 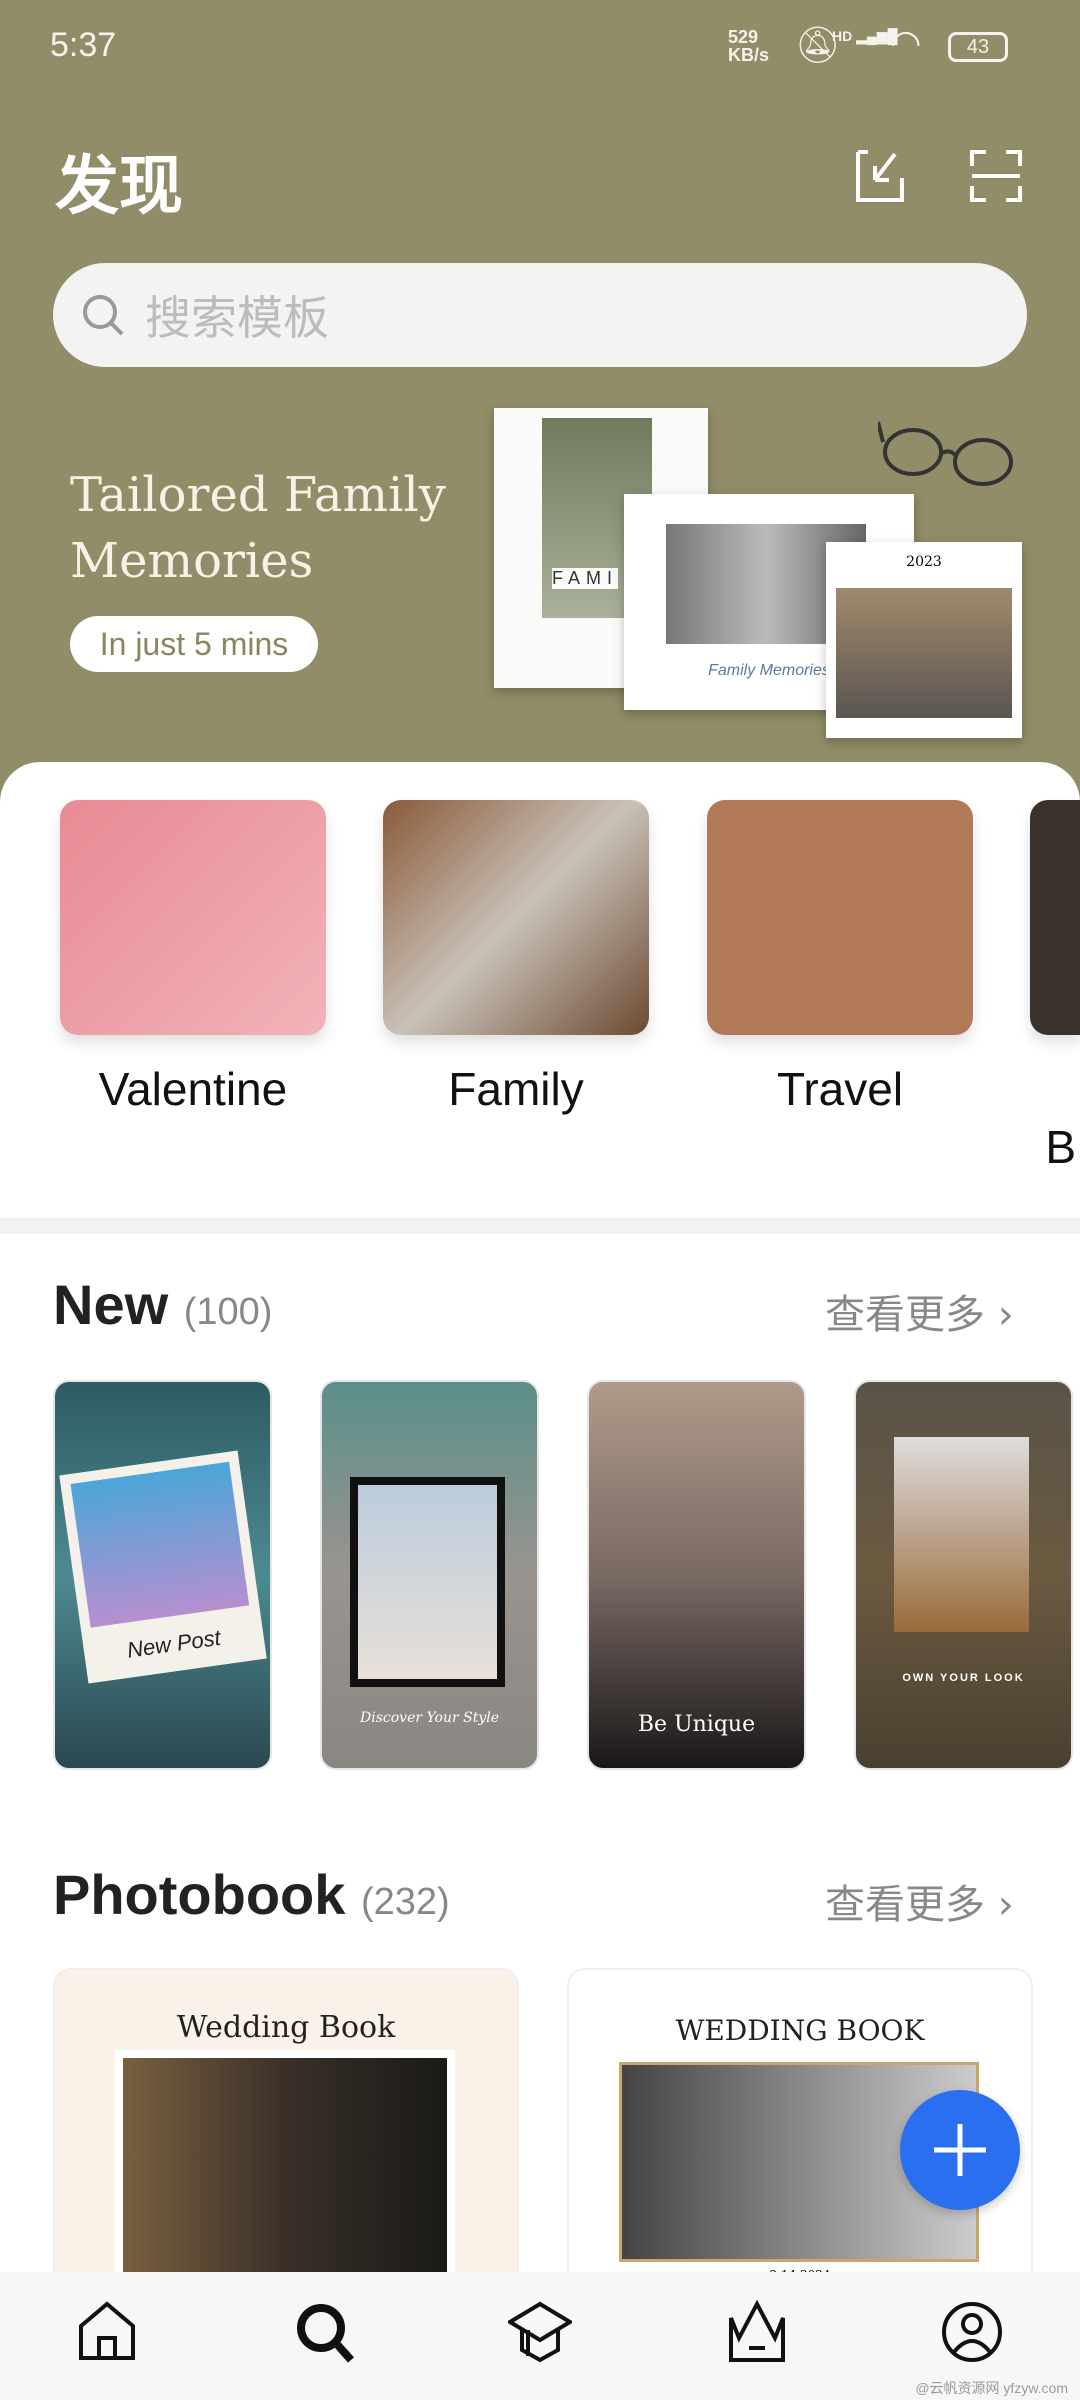 I want to click on learn-icon, so click(x=540, y=2332).